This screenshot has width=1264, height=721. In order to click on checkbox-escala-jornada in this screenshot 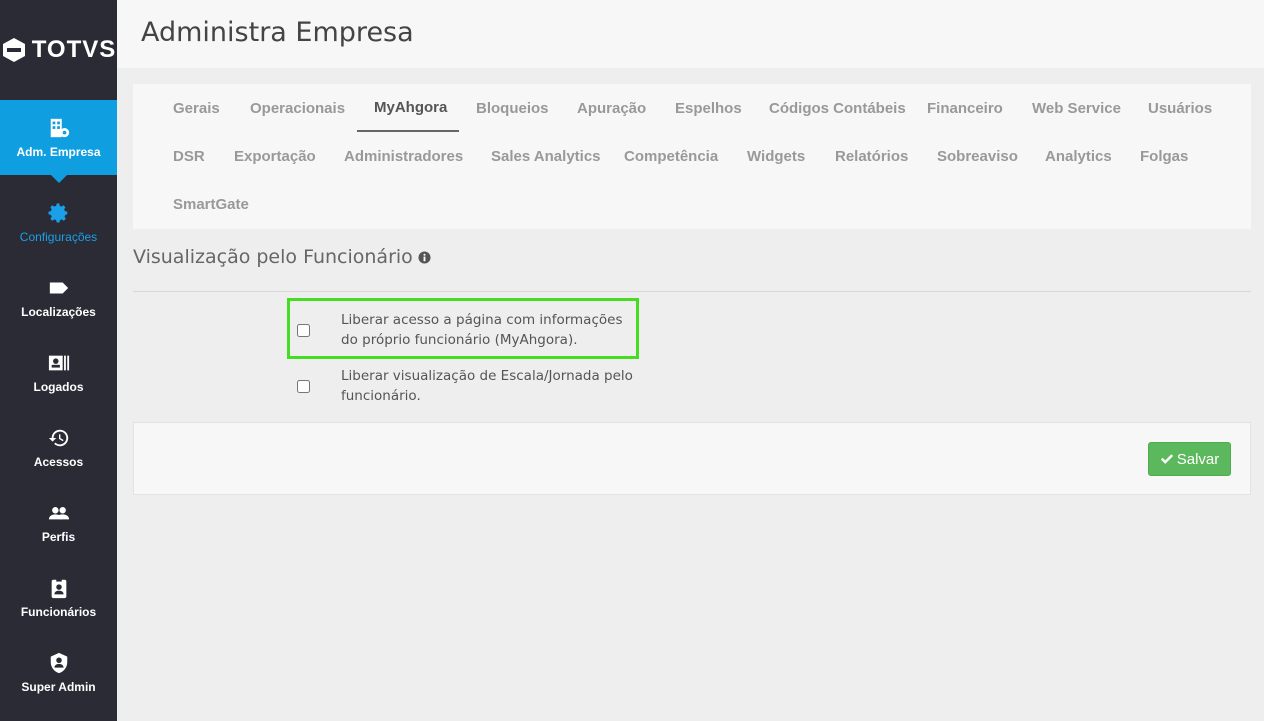, I will do `click(303, 386)`.